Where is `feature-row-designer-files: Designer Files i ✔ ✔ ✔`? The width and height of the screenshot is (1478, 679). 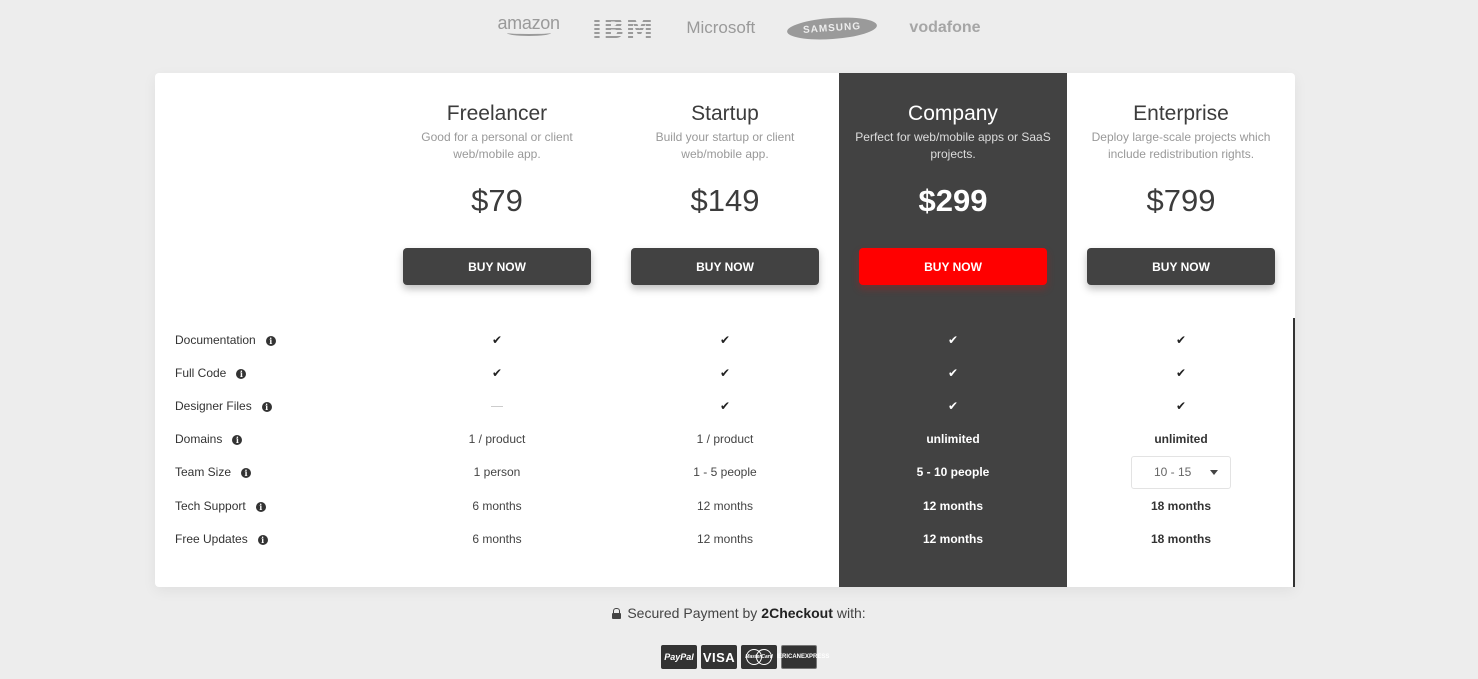 feature-row-designer-files: Designer Files i ✔ ✔ ✔ is located at coordinates (725, 406).